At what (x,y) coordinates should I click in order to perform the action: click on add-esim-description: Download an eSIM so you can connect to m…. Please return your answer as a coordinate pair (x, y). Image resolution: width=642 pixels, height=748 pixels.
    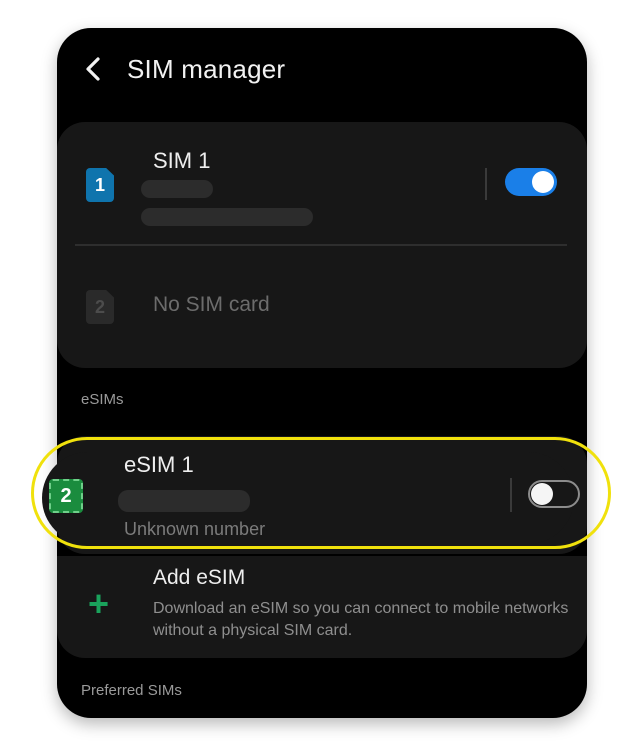
    Looking at the image, I should click on (361, 619).